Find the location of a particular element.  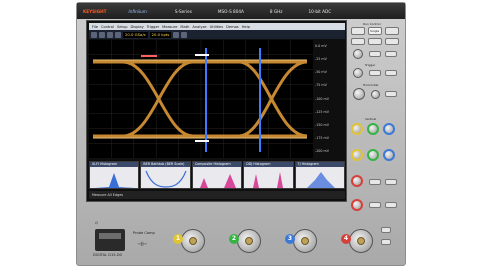

touch-button is located at coordinates (392, 41).